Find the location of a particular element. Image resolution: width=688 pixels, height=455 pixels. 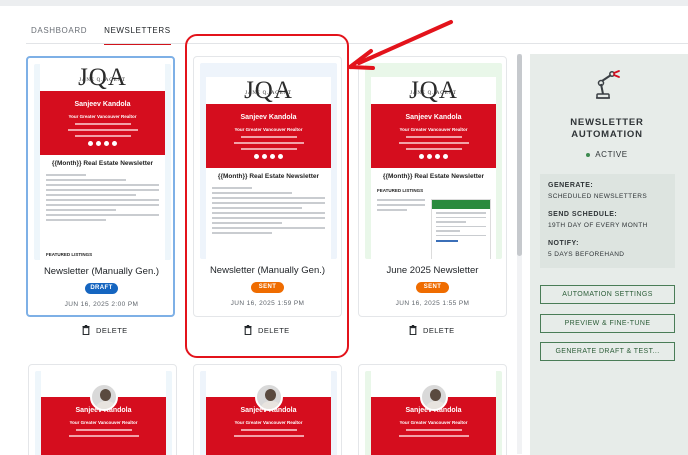

preview-fine-tune-button: PREVIEW & FINE-TUNE is located at coordinates (607, 323).